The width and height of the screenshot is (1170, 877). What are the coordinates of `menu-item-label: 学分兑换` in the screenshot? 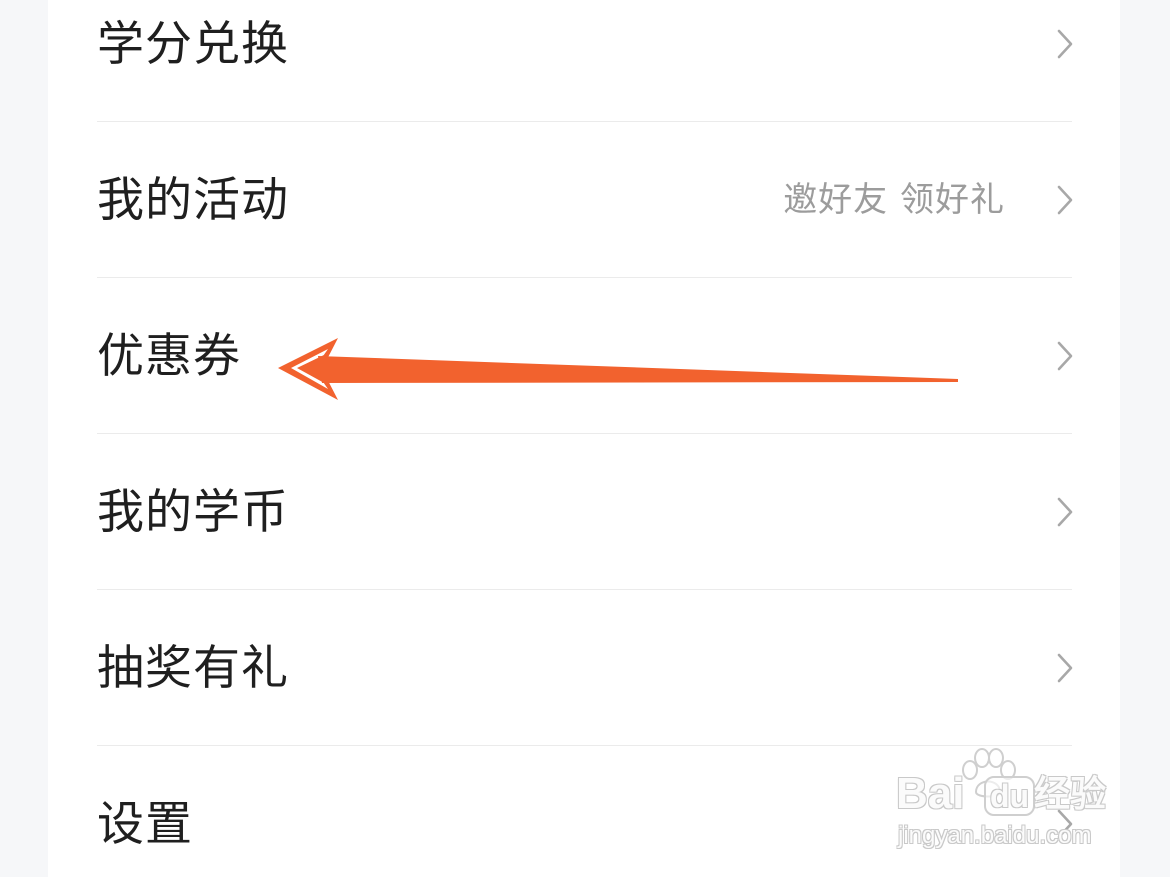 It's located at (193, 44).